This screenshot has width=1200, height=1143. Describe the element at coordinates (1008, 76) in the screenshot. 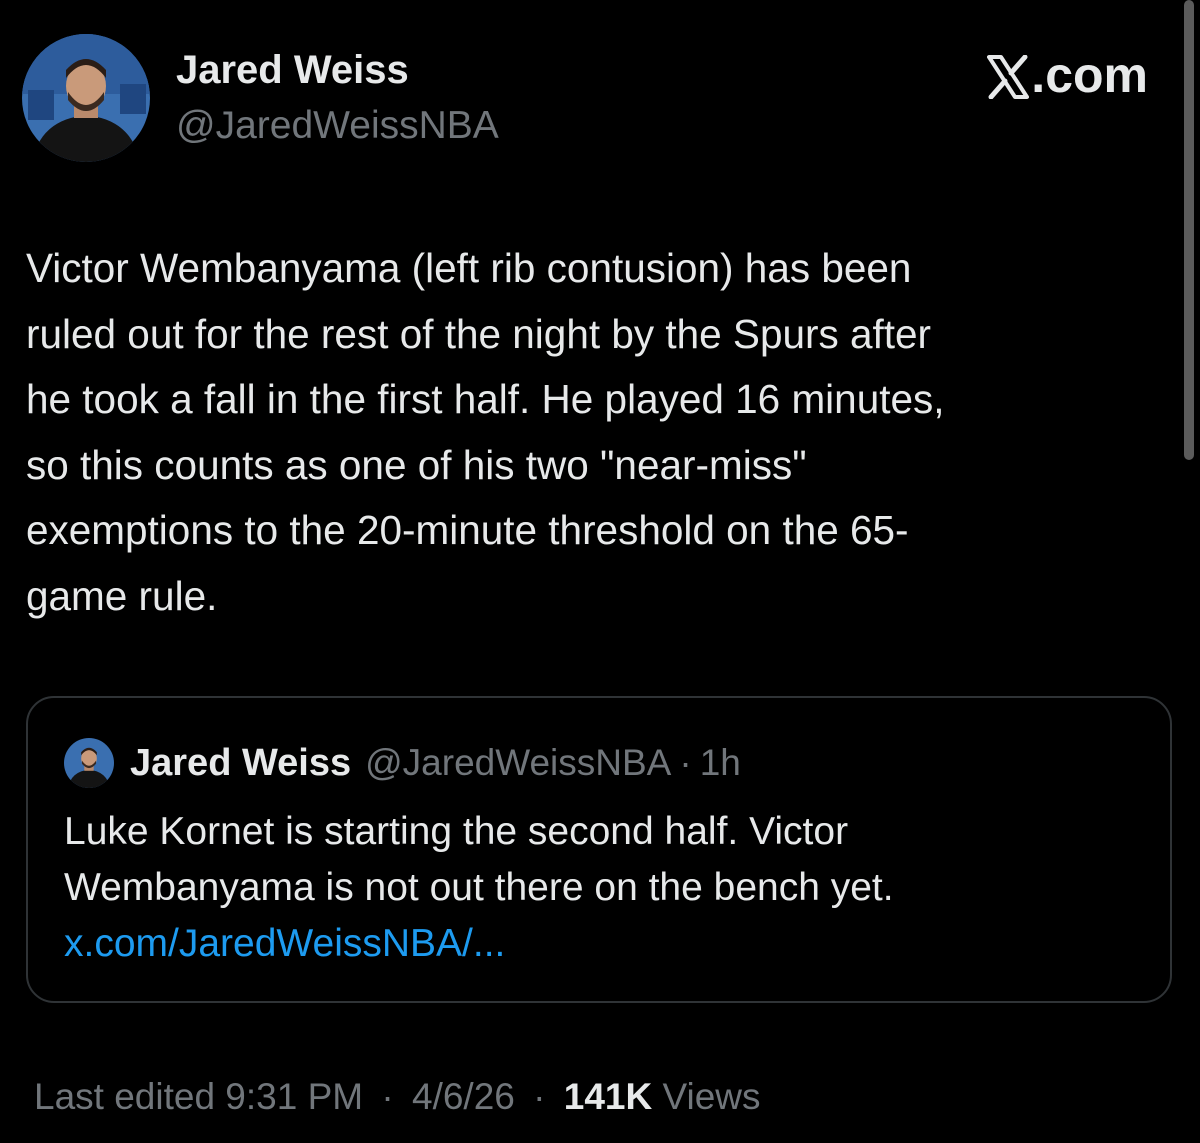

I see `x-logo-icon` at that location.